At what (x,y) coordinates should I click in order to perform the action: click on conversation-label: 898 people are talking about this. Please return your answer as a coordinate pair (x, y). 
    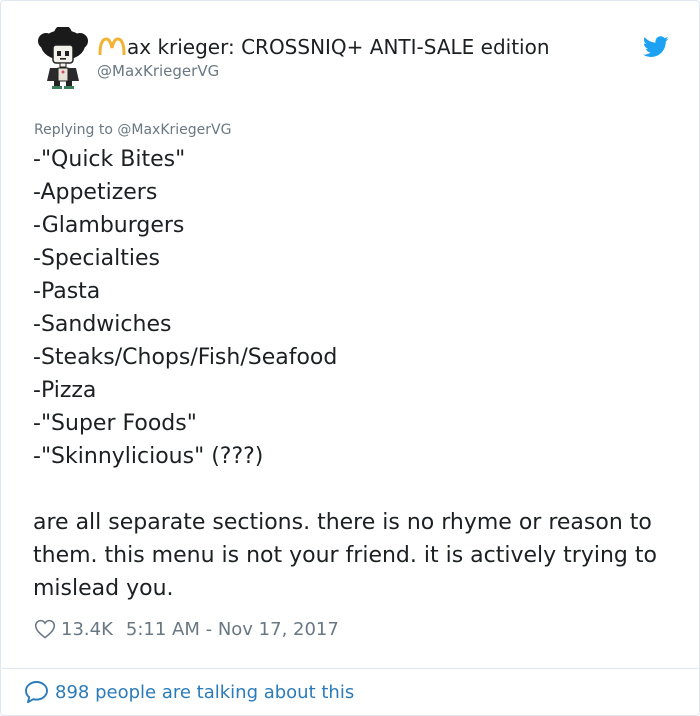
    Looking at the image, I should click on (205, 692).